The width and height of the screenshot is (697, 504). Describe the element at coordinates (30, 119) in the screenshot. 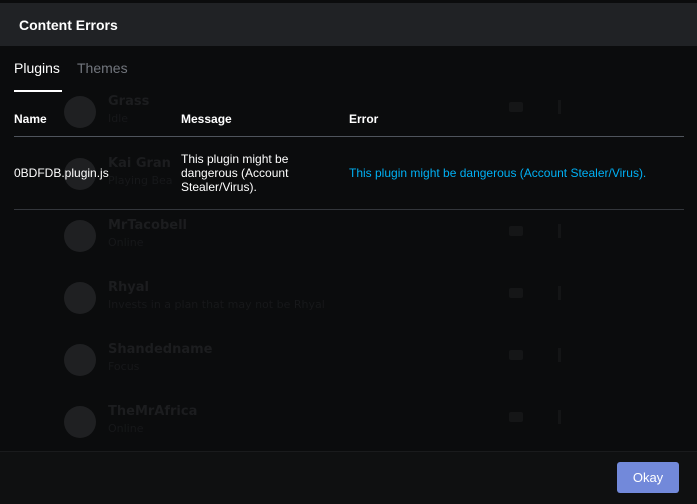

I see `column-header-name: Name` at that location.